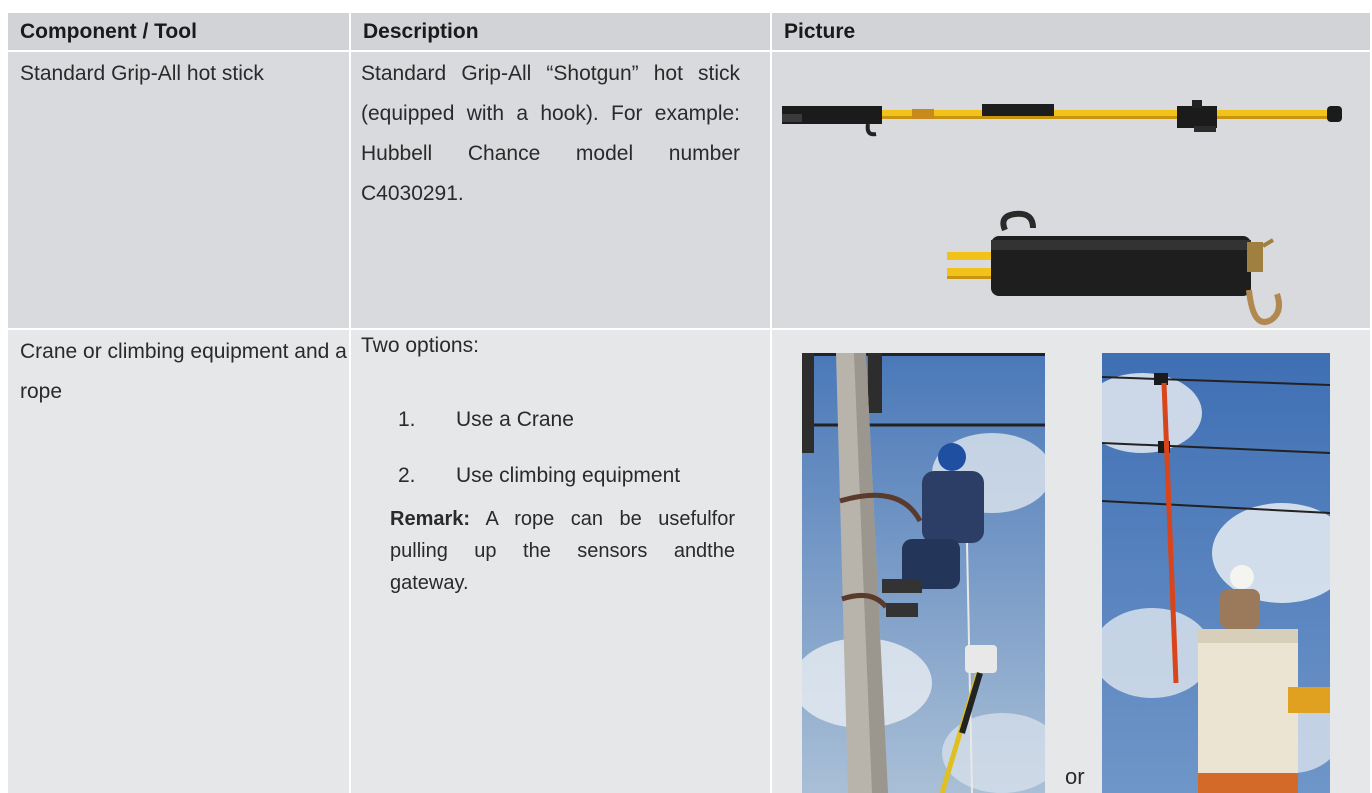  What do you see at coordinates (560, 31) in the screenshot?
I see `header-description: Description` at bounding box center [560, 31].